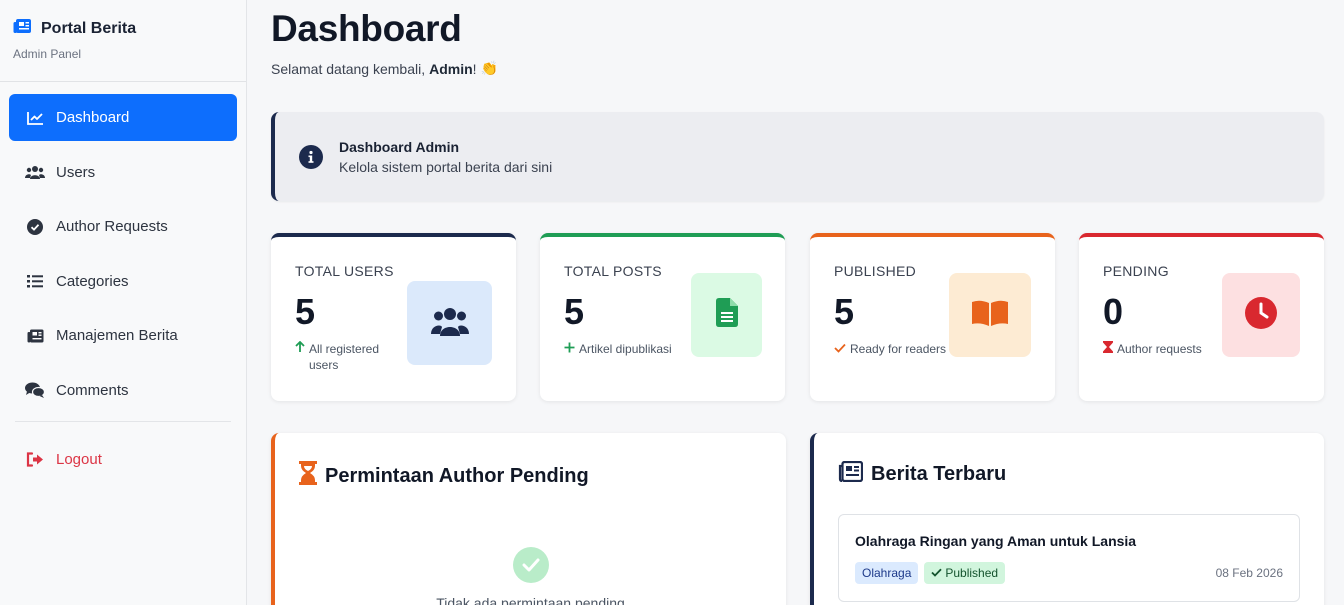  Describe the element at coordinates (92, 281) in the screenshot. I see `sidebar-item-label: Categories` at that location.